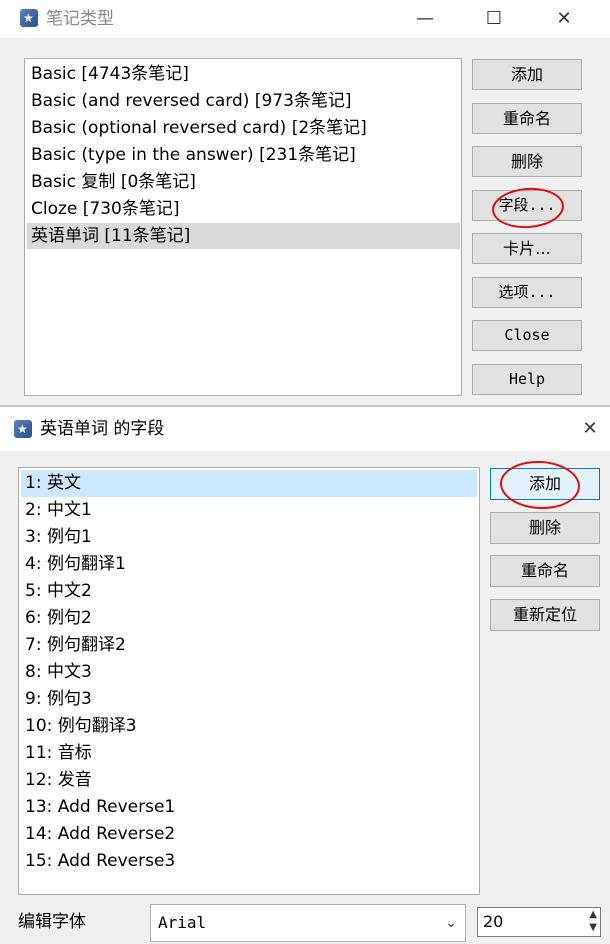 Image resolution: width=610 pixels, height=944 pixels. I want to click on field-item: 5: 中文2, so click(249, 591).